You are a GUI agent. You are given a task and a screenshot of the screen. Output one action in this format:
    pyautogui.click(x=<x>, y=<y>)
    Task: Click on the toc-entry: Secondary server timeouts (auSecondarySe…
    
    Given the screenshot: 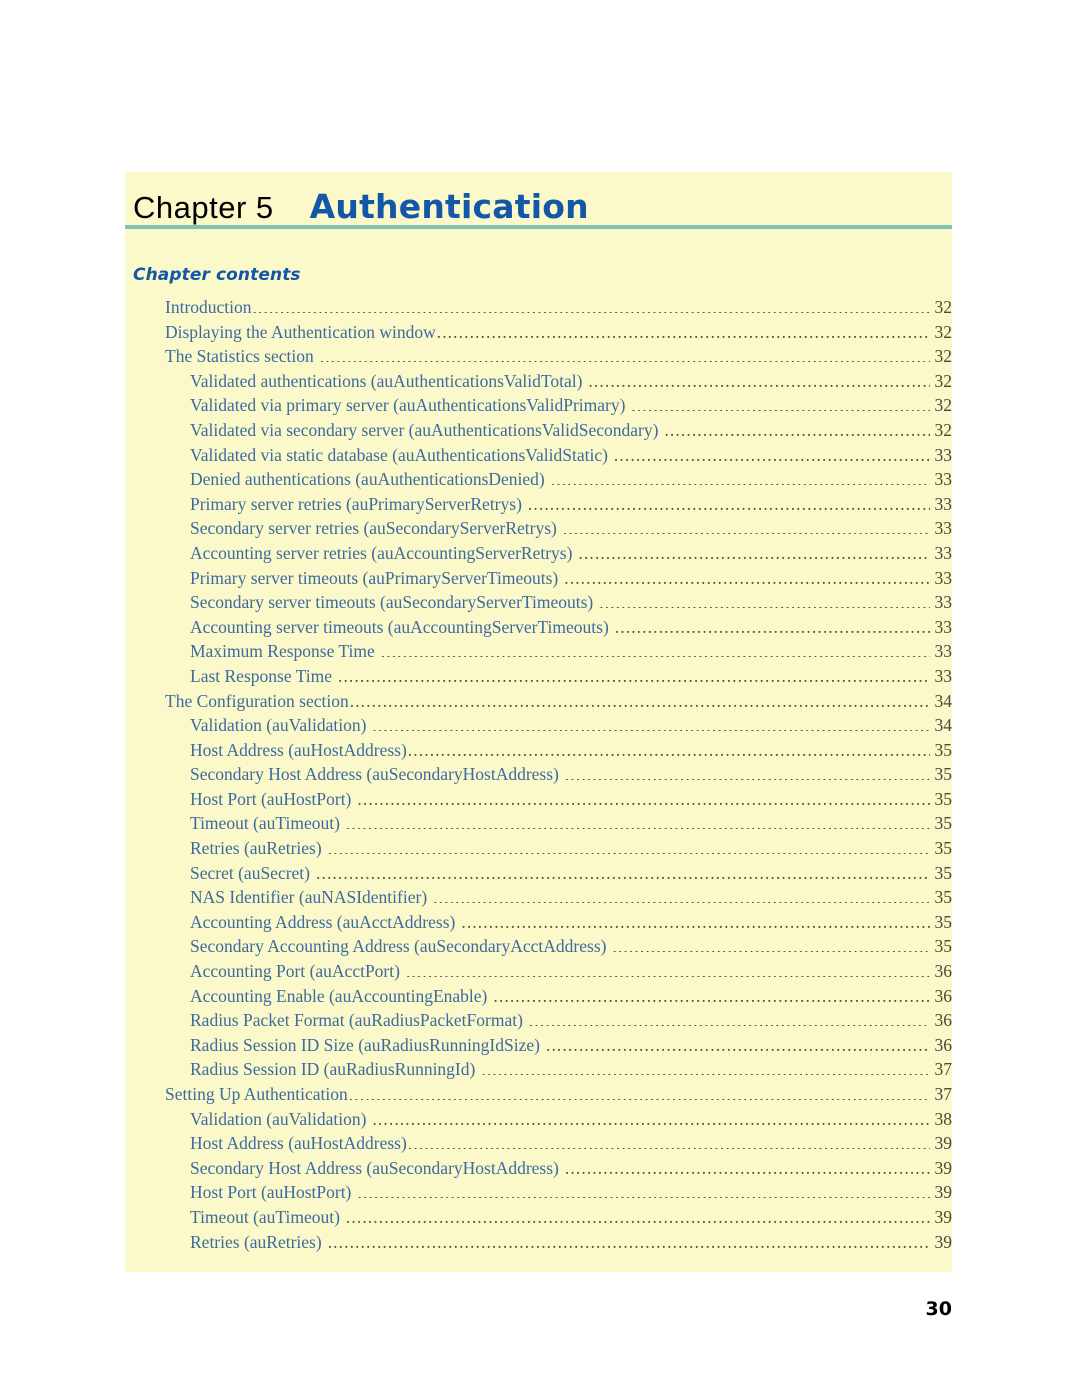 What is the action you would take?
    pyautogui.click(x=538, y=602)
    